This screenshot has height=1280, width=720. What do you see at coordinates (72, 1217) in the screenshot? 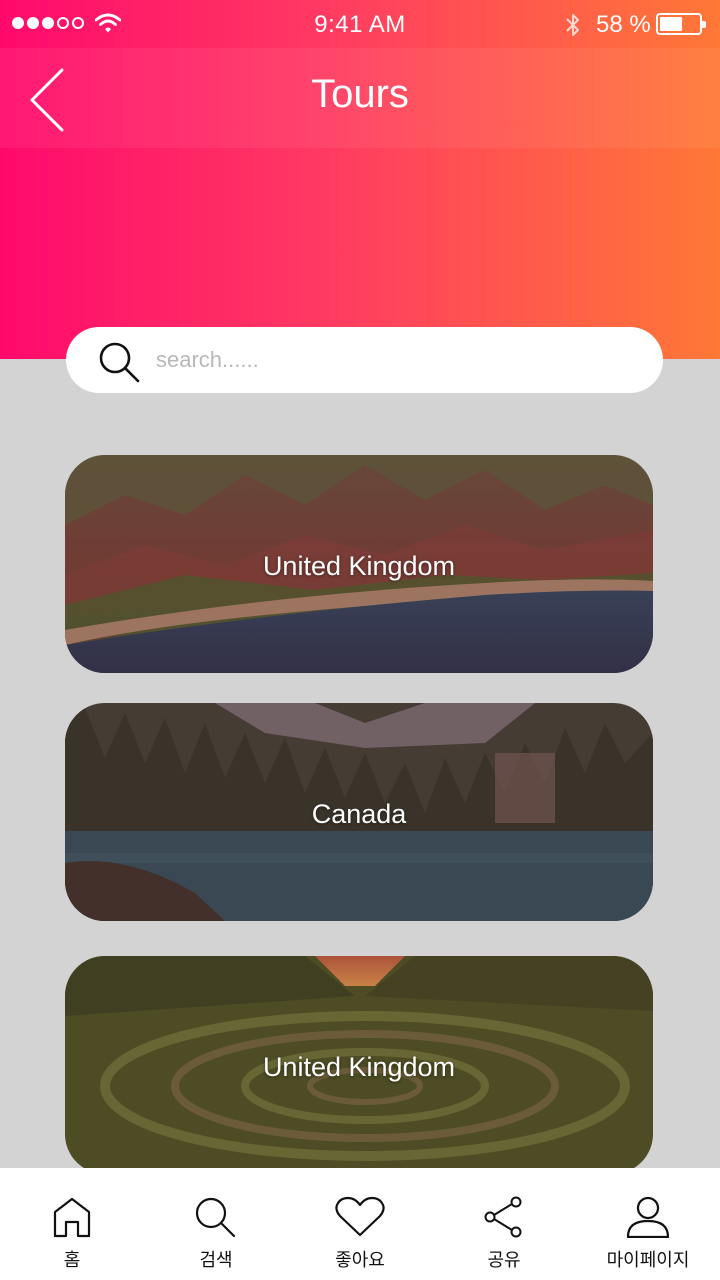
I see `home-icon` at bounding box center [72, 1217].